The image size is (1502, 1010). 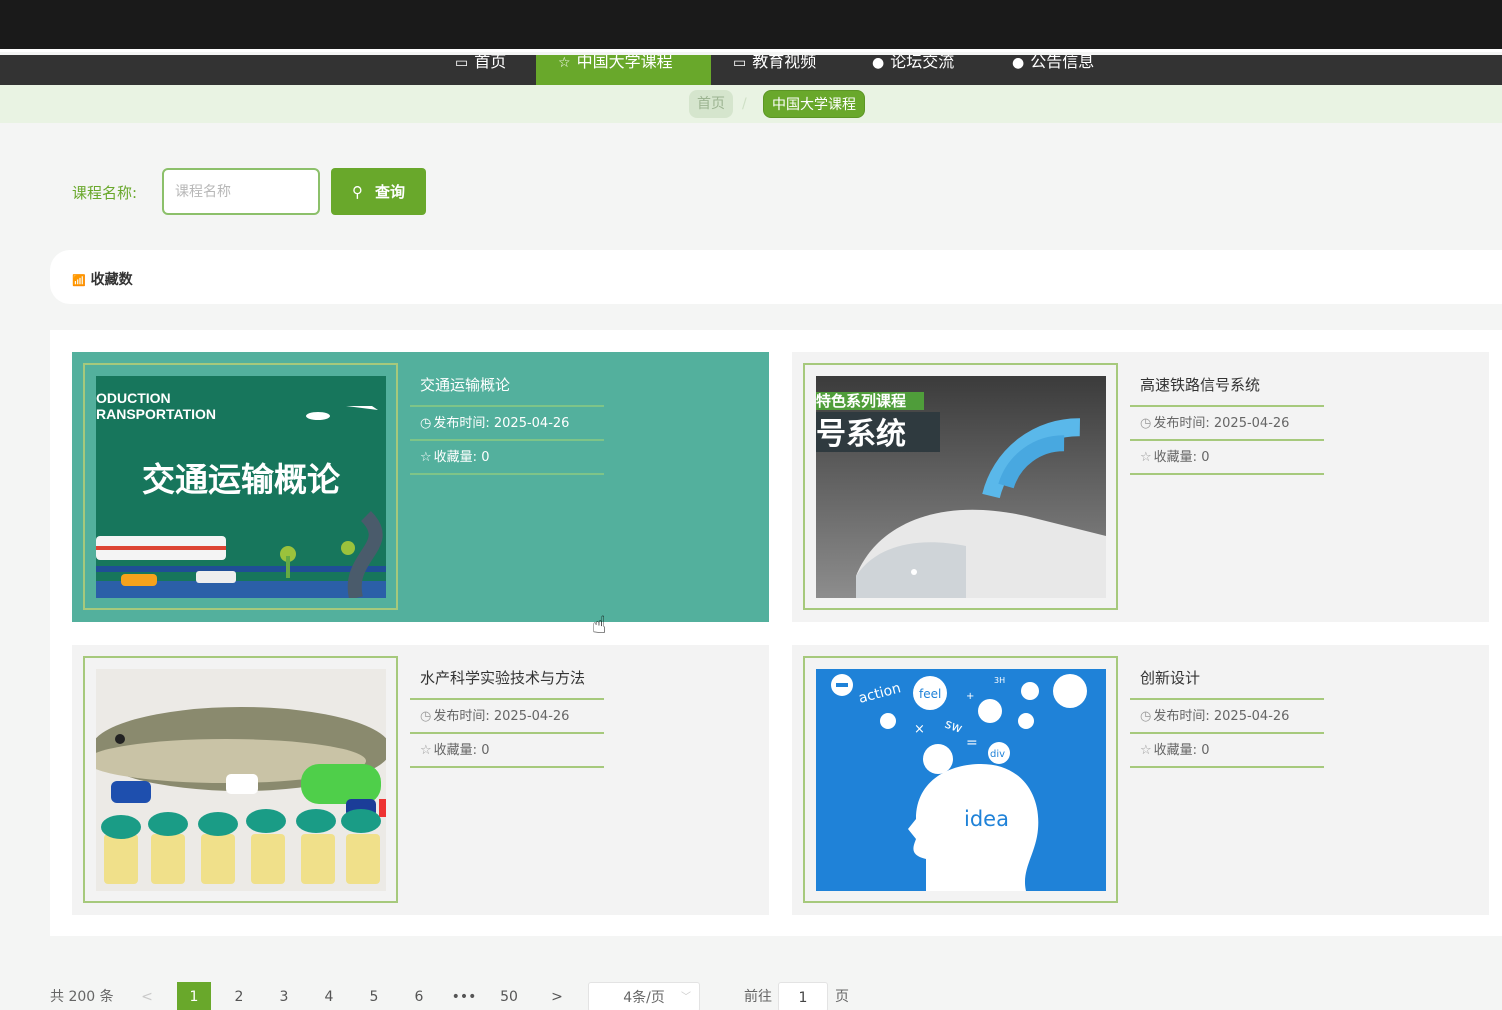 What do you see at coordinates (507, 390) in the screenshot?
I see `course-title: 交通运输概论` at bounding box center [507, 390].